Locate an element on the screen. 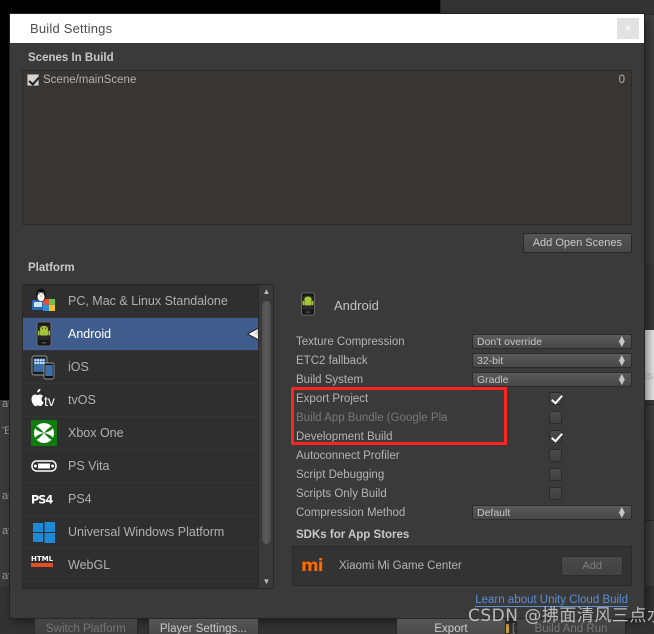 This screenshot has height=634, width=654. setting-row-script-debugging: Script Debugging is located at coordinates (460, 474).